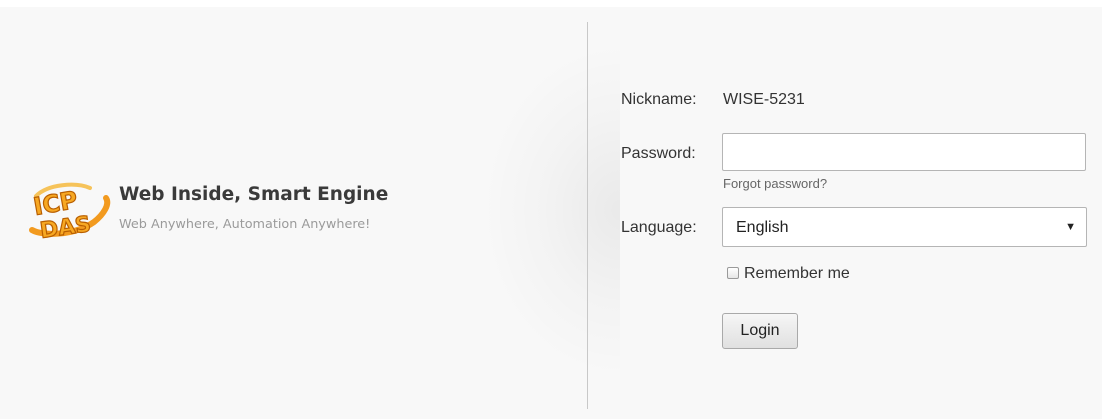  Describe the element at coordinates (760, 331) in the screenshot. I see `login-button: Login` at that location.